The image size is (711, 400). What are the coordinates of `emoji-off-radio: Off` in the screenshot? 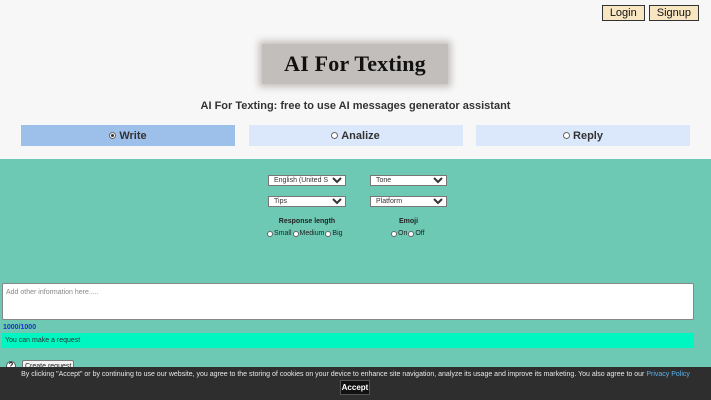 It's located at (416, 233).